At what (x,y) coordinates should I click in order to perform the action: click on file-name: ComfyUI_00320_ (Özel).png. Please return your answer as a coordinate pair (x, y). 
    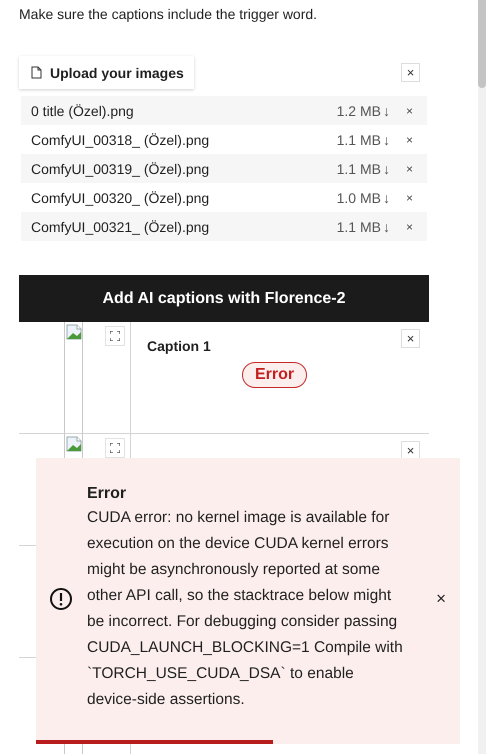
    Looking at the image, I should click on (120, 198).